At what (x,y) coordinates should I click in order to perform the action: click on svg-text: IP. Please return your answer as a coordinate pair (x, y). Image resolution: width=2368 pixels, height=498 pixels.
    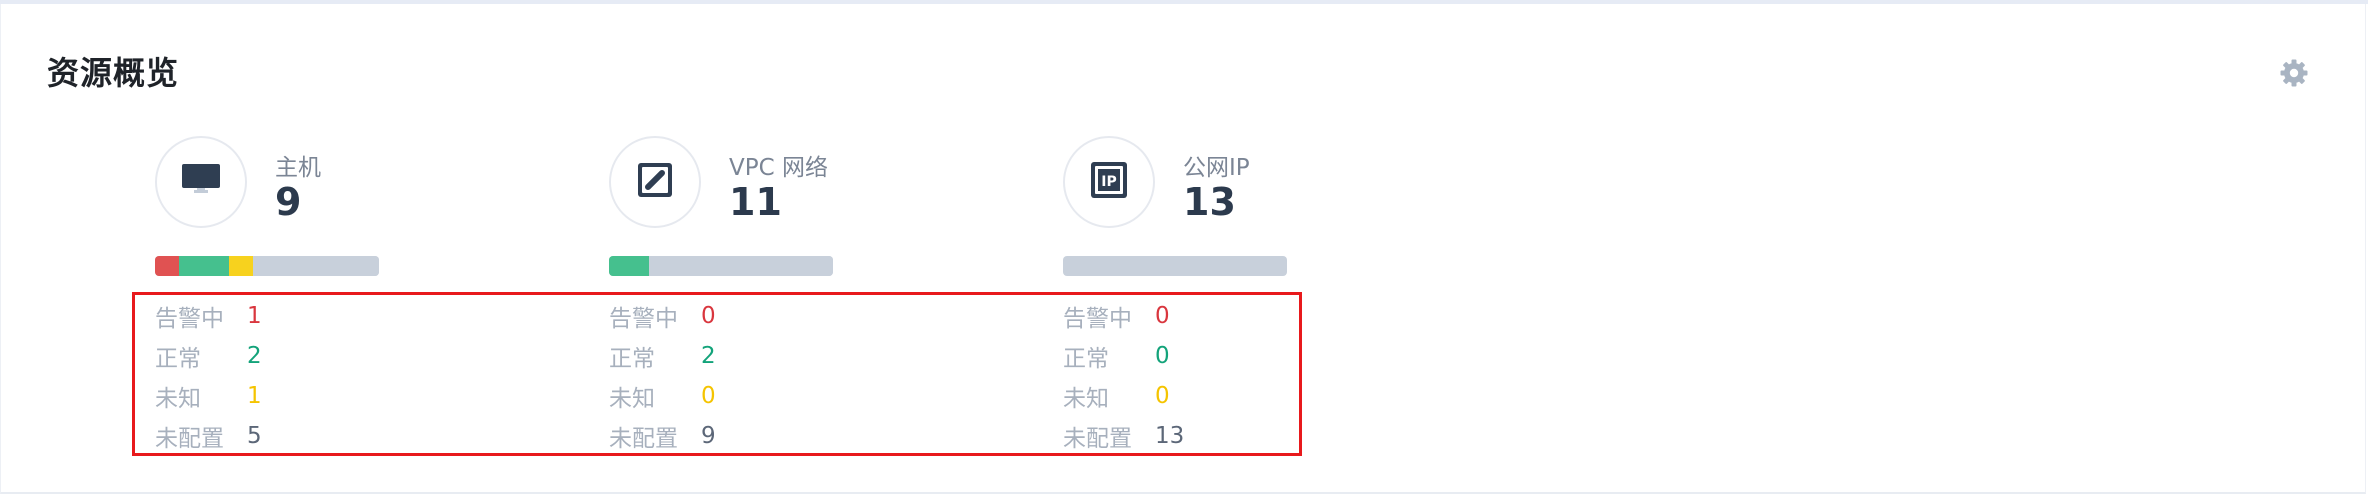
    Looking at the image, I should click on (1108, 182).